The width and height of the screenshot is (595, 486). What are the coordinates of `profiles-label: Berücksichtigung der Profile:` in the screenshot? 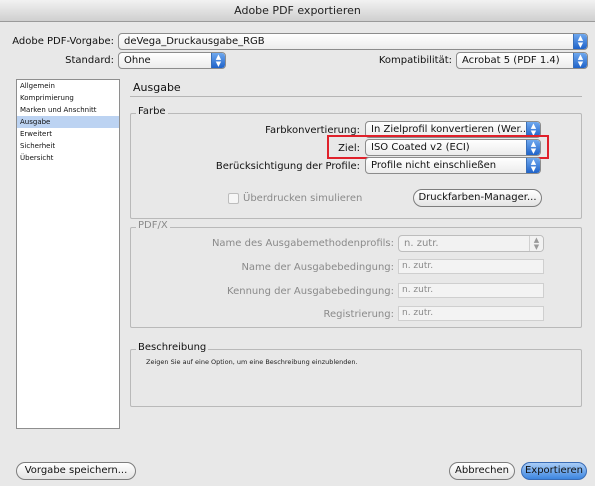 It's located at (287, 166).